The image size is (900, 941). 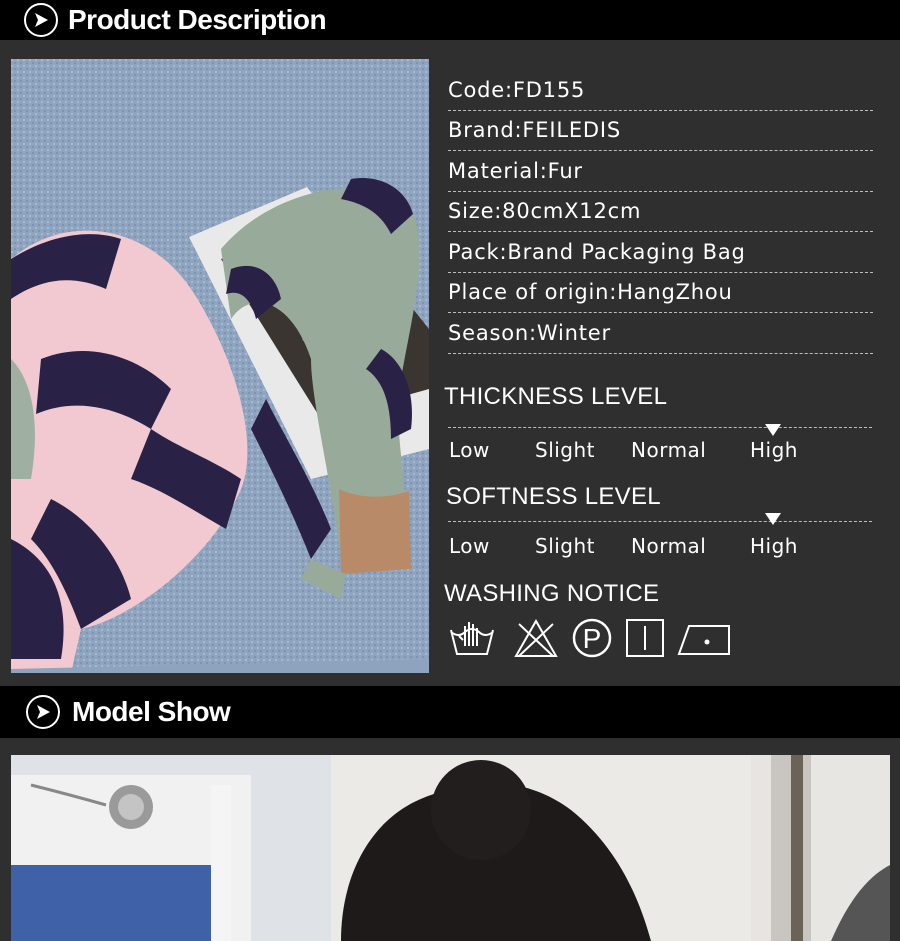 What do you see at coordinates (660, 427) in the screenshot?
I see `thickness-scale-line` at bounding box center [660, 427].